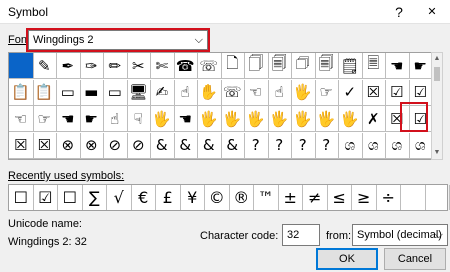 The height and width of the screenshot is (272, 450). Describe the element at coordinates (91, 66) in the screenshot. I see `symbol-cell: ✑` at that location.